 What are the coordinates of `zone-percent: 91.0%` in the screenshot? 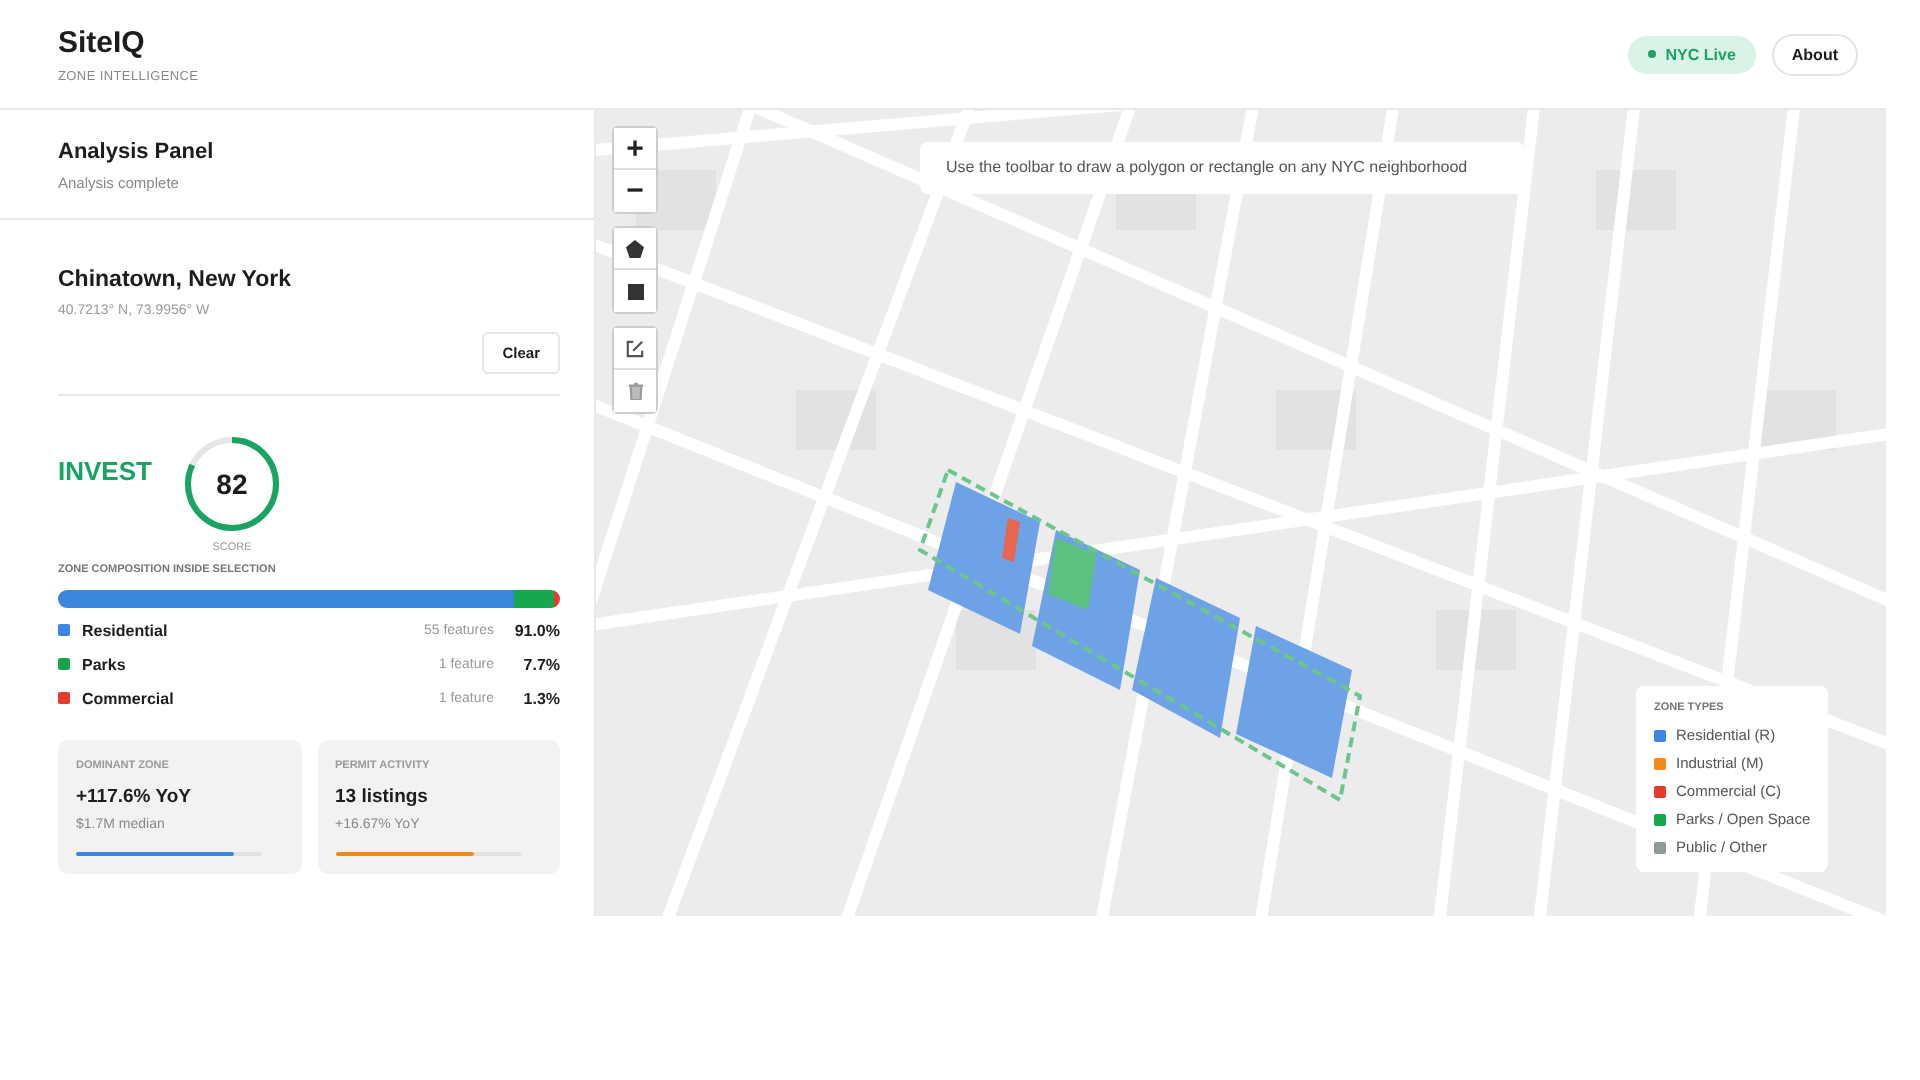 It's located at (536, 630).